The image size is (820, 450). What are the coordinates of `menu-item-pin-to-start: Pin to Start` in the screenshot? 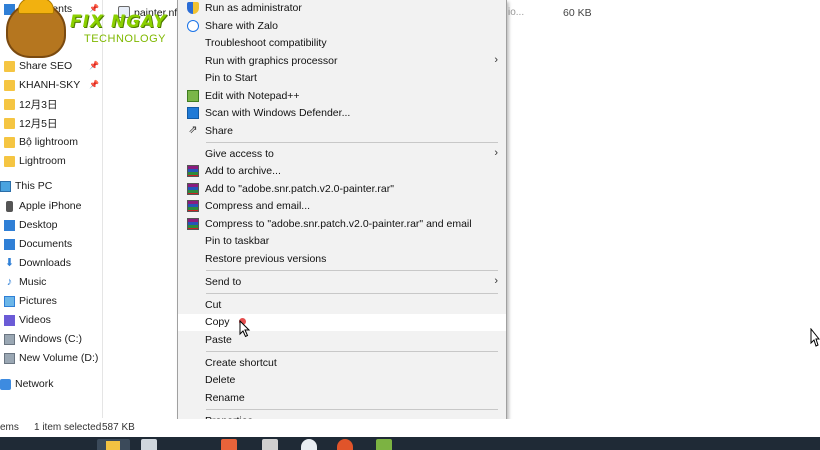 It's located at (342, 78).